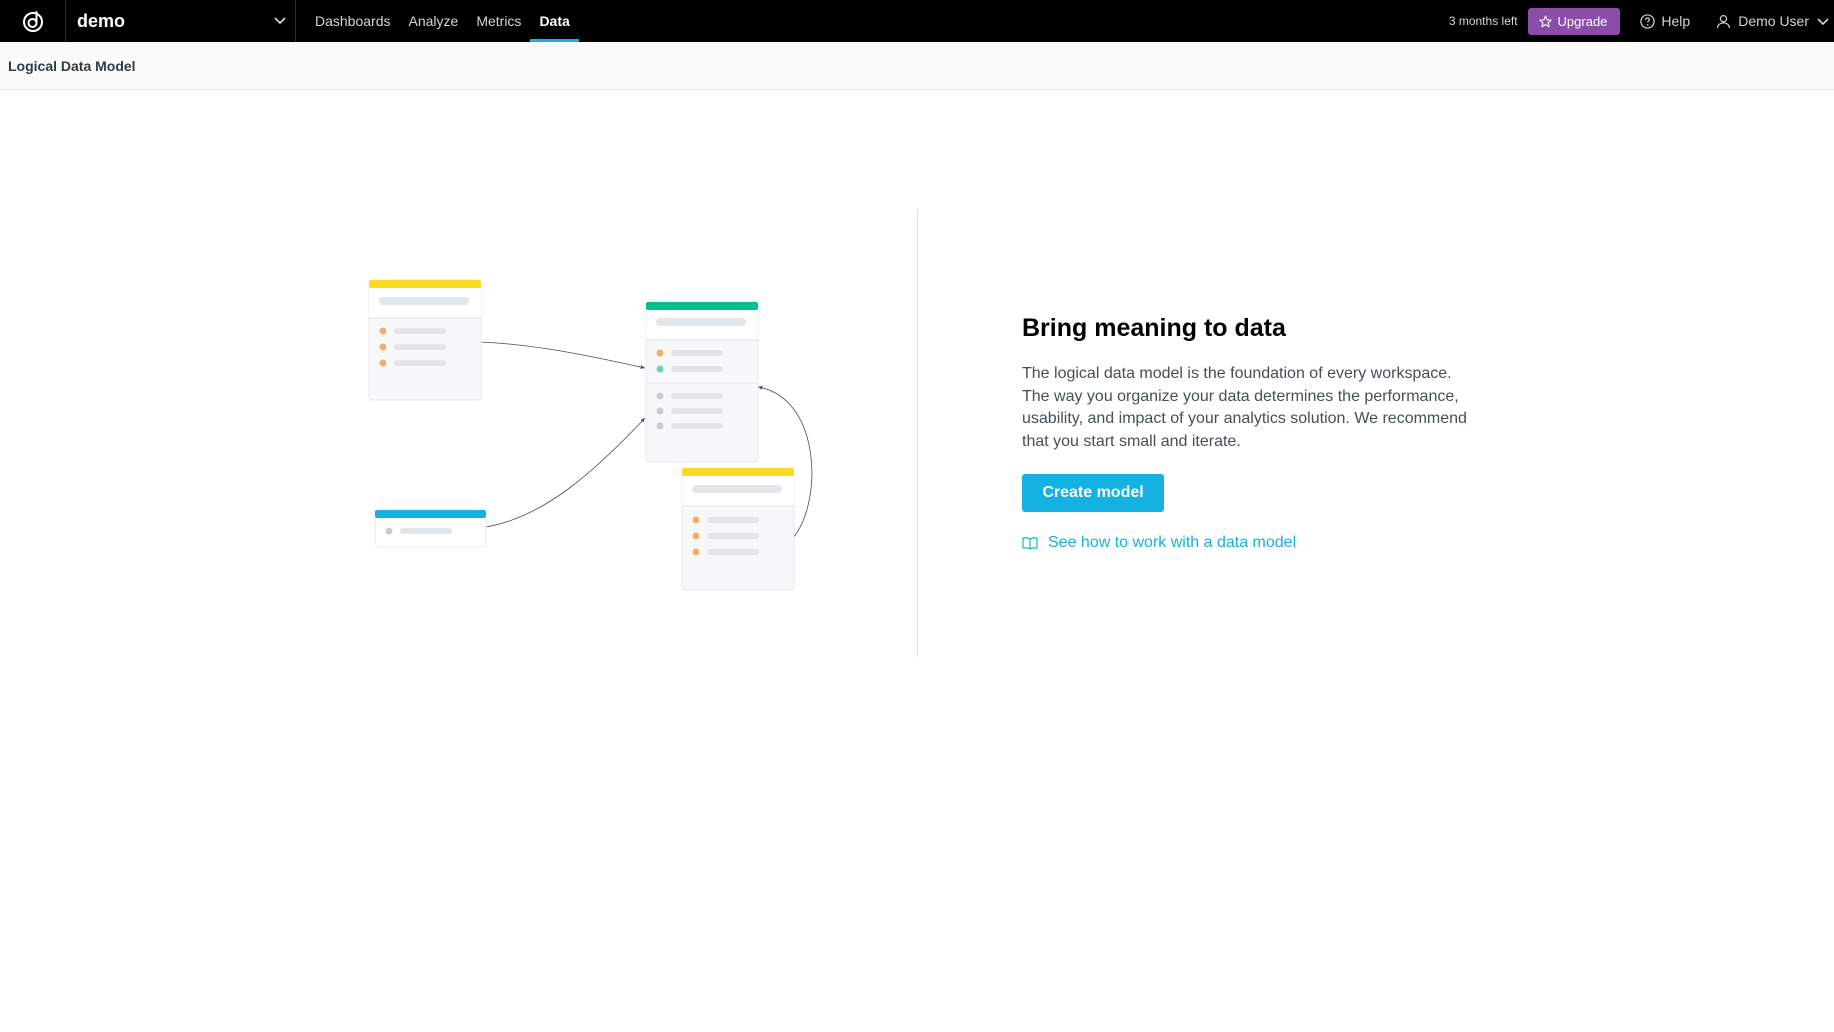  Describe the element at coordinates (1093, 493) in the screenshot. I see `create-model-button: Create model` at that location.